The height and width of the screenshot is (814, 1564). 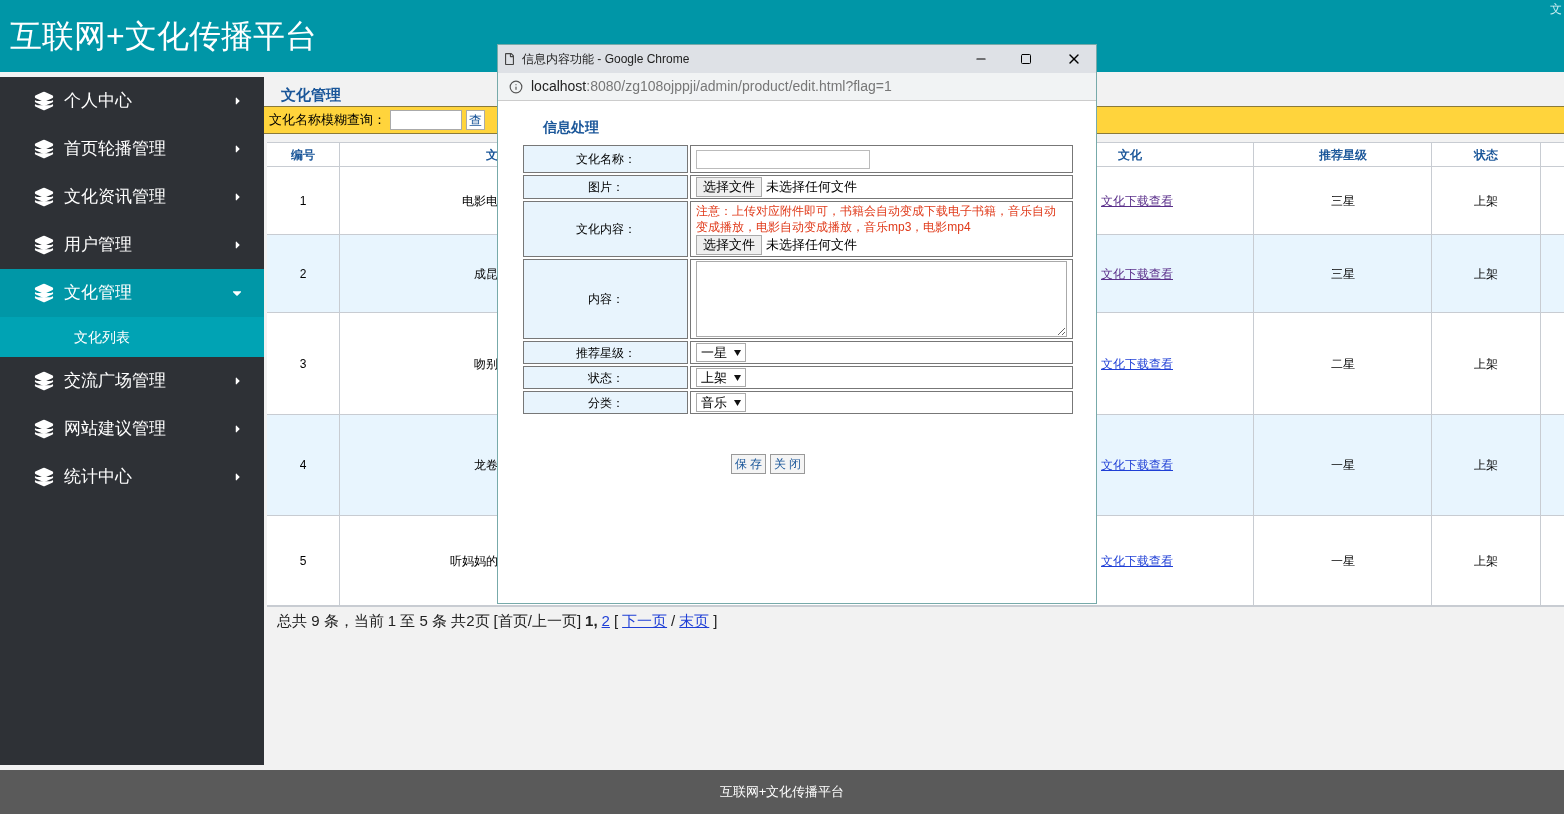 What do you see at coordinates (559, 86) in the screenshot?
I see `url-host: localhost` at bounding box center [559, 86].